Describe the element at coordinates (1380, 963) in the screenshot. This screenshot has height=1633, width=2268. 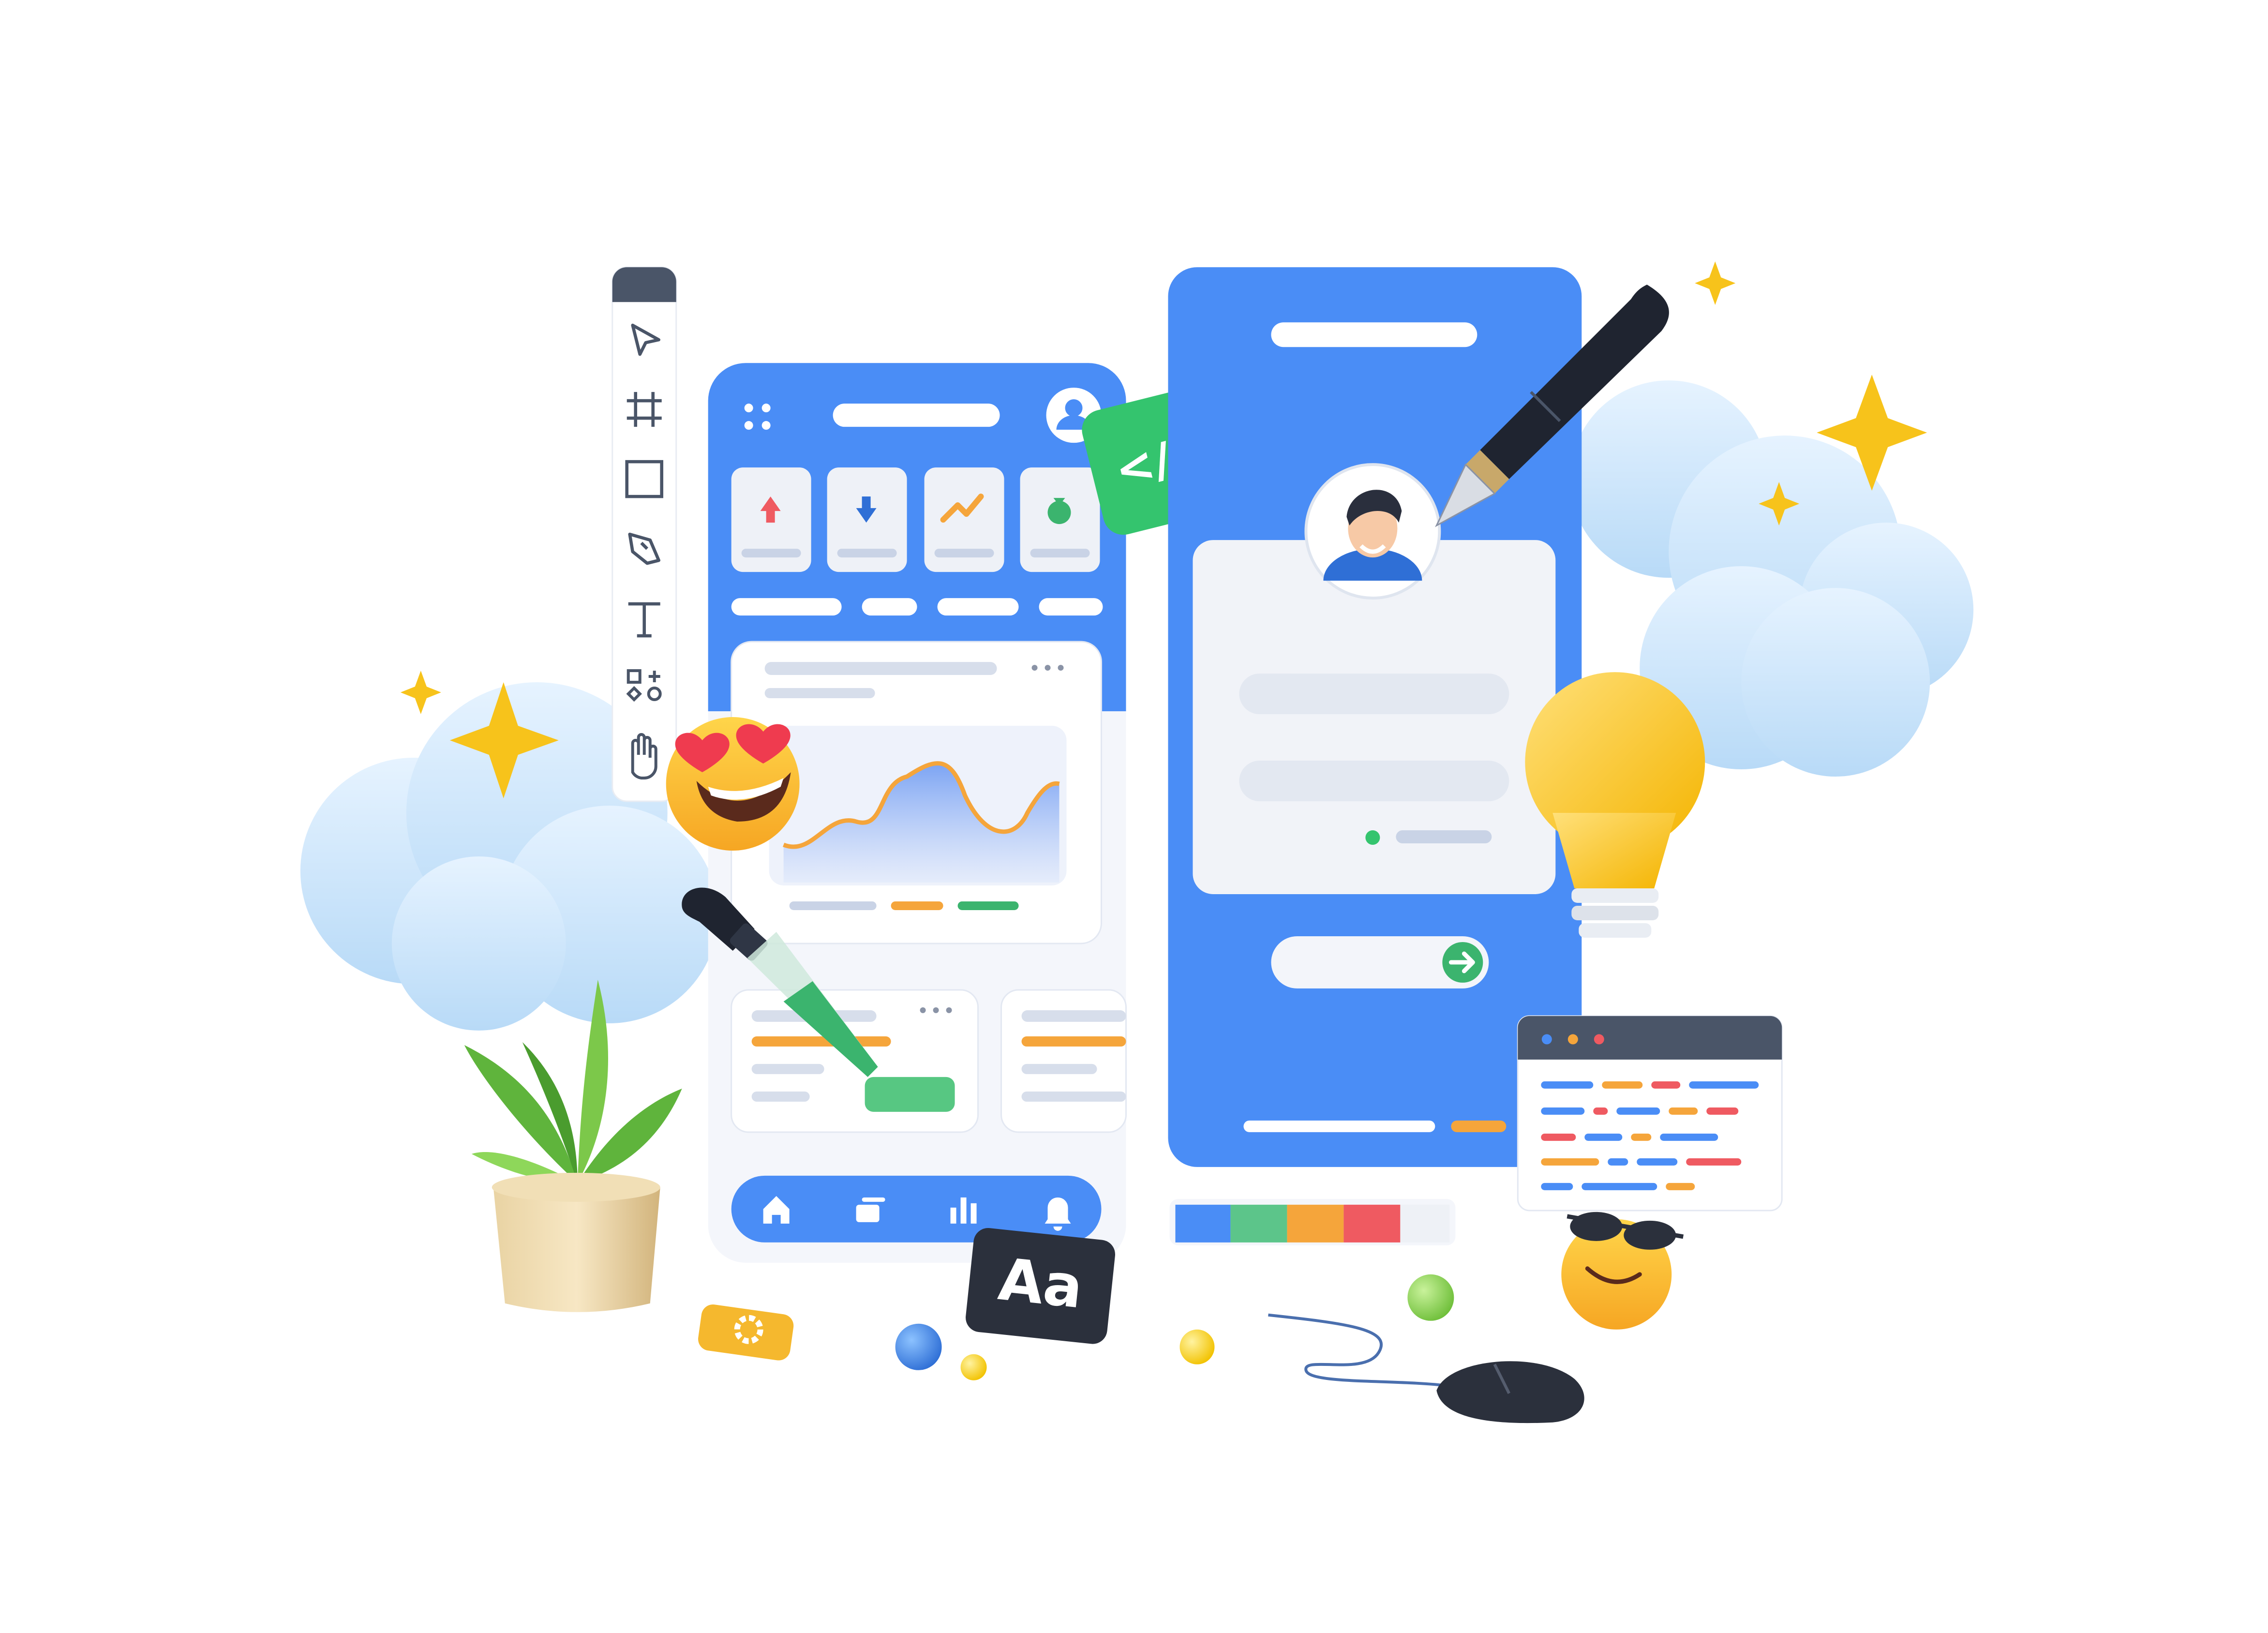
I see `continue-button` at that location.